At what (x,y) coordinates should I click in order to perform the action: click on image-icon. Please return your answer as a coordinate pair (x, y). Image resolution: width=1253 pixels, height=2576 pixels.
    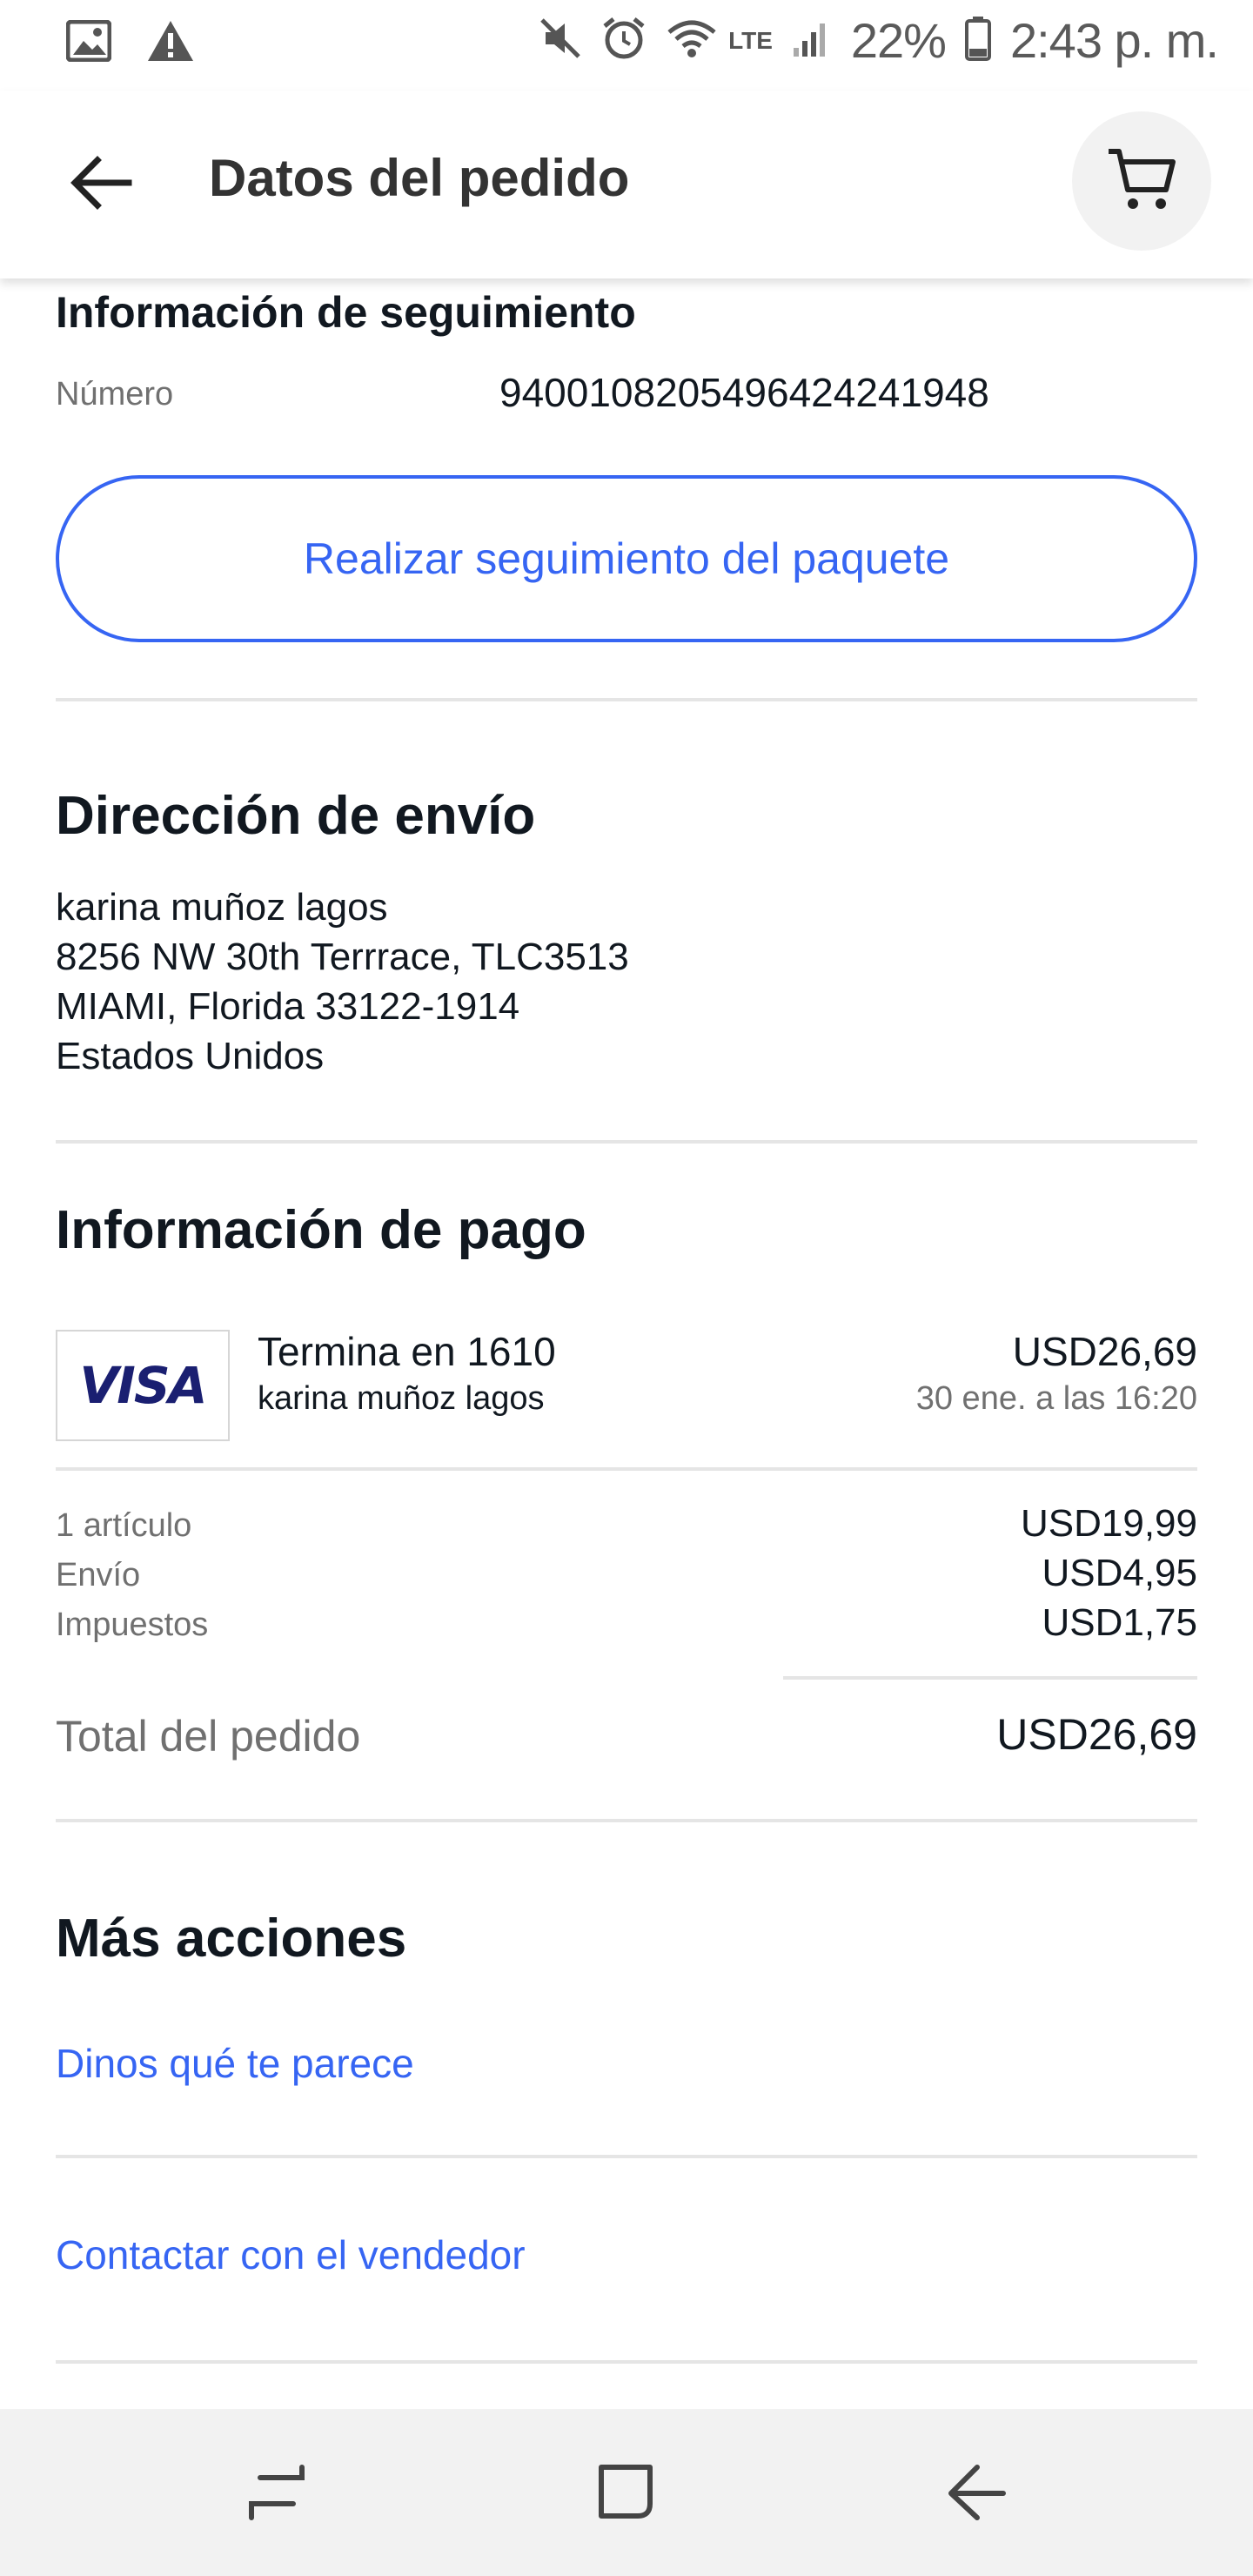
    Looking at the image, I should click on (88, 43).